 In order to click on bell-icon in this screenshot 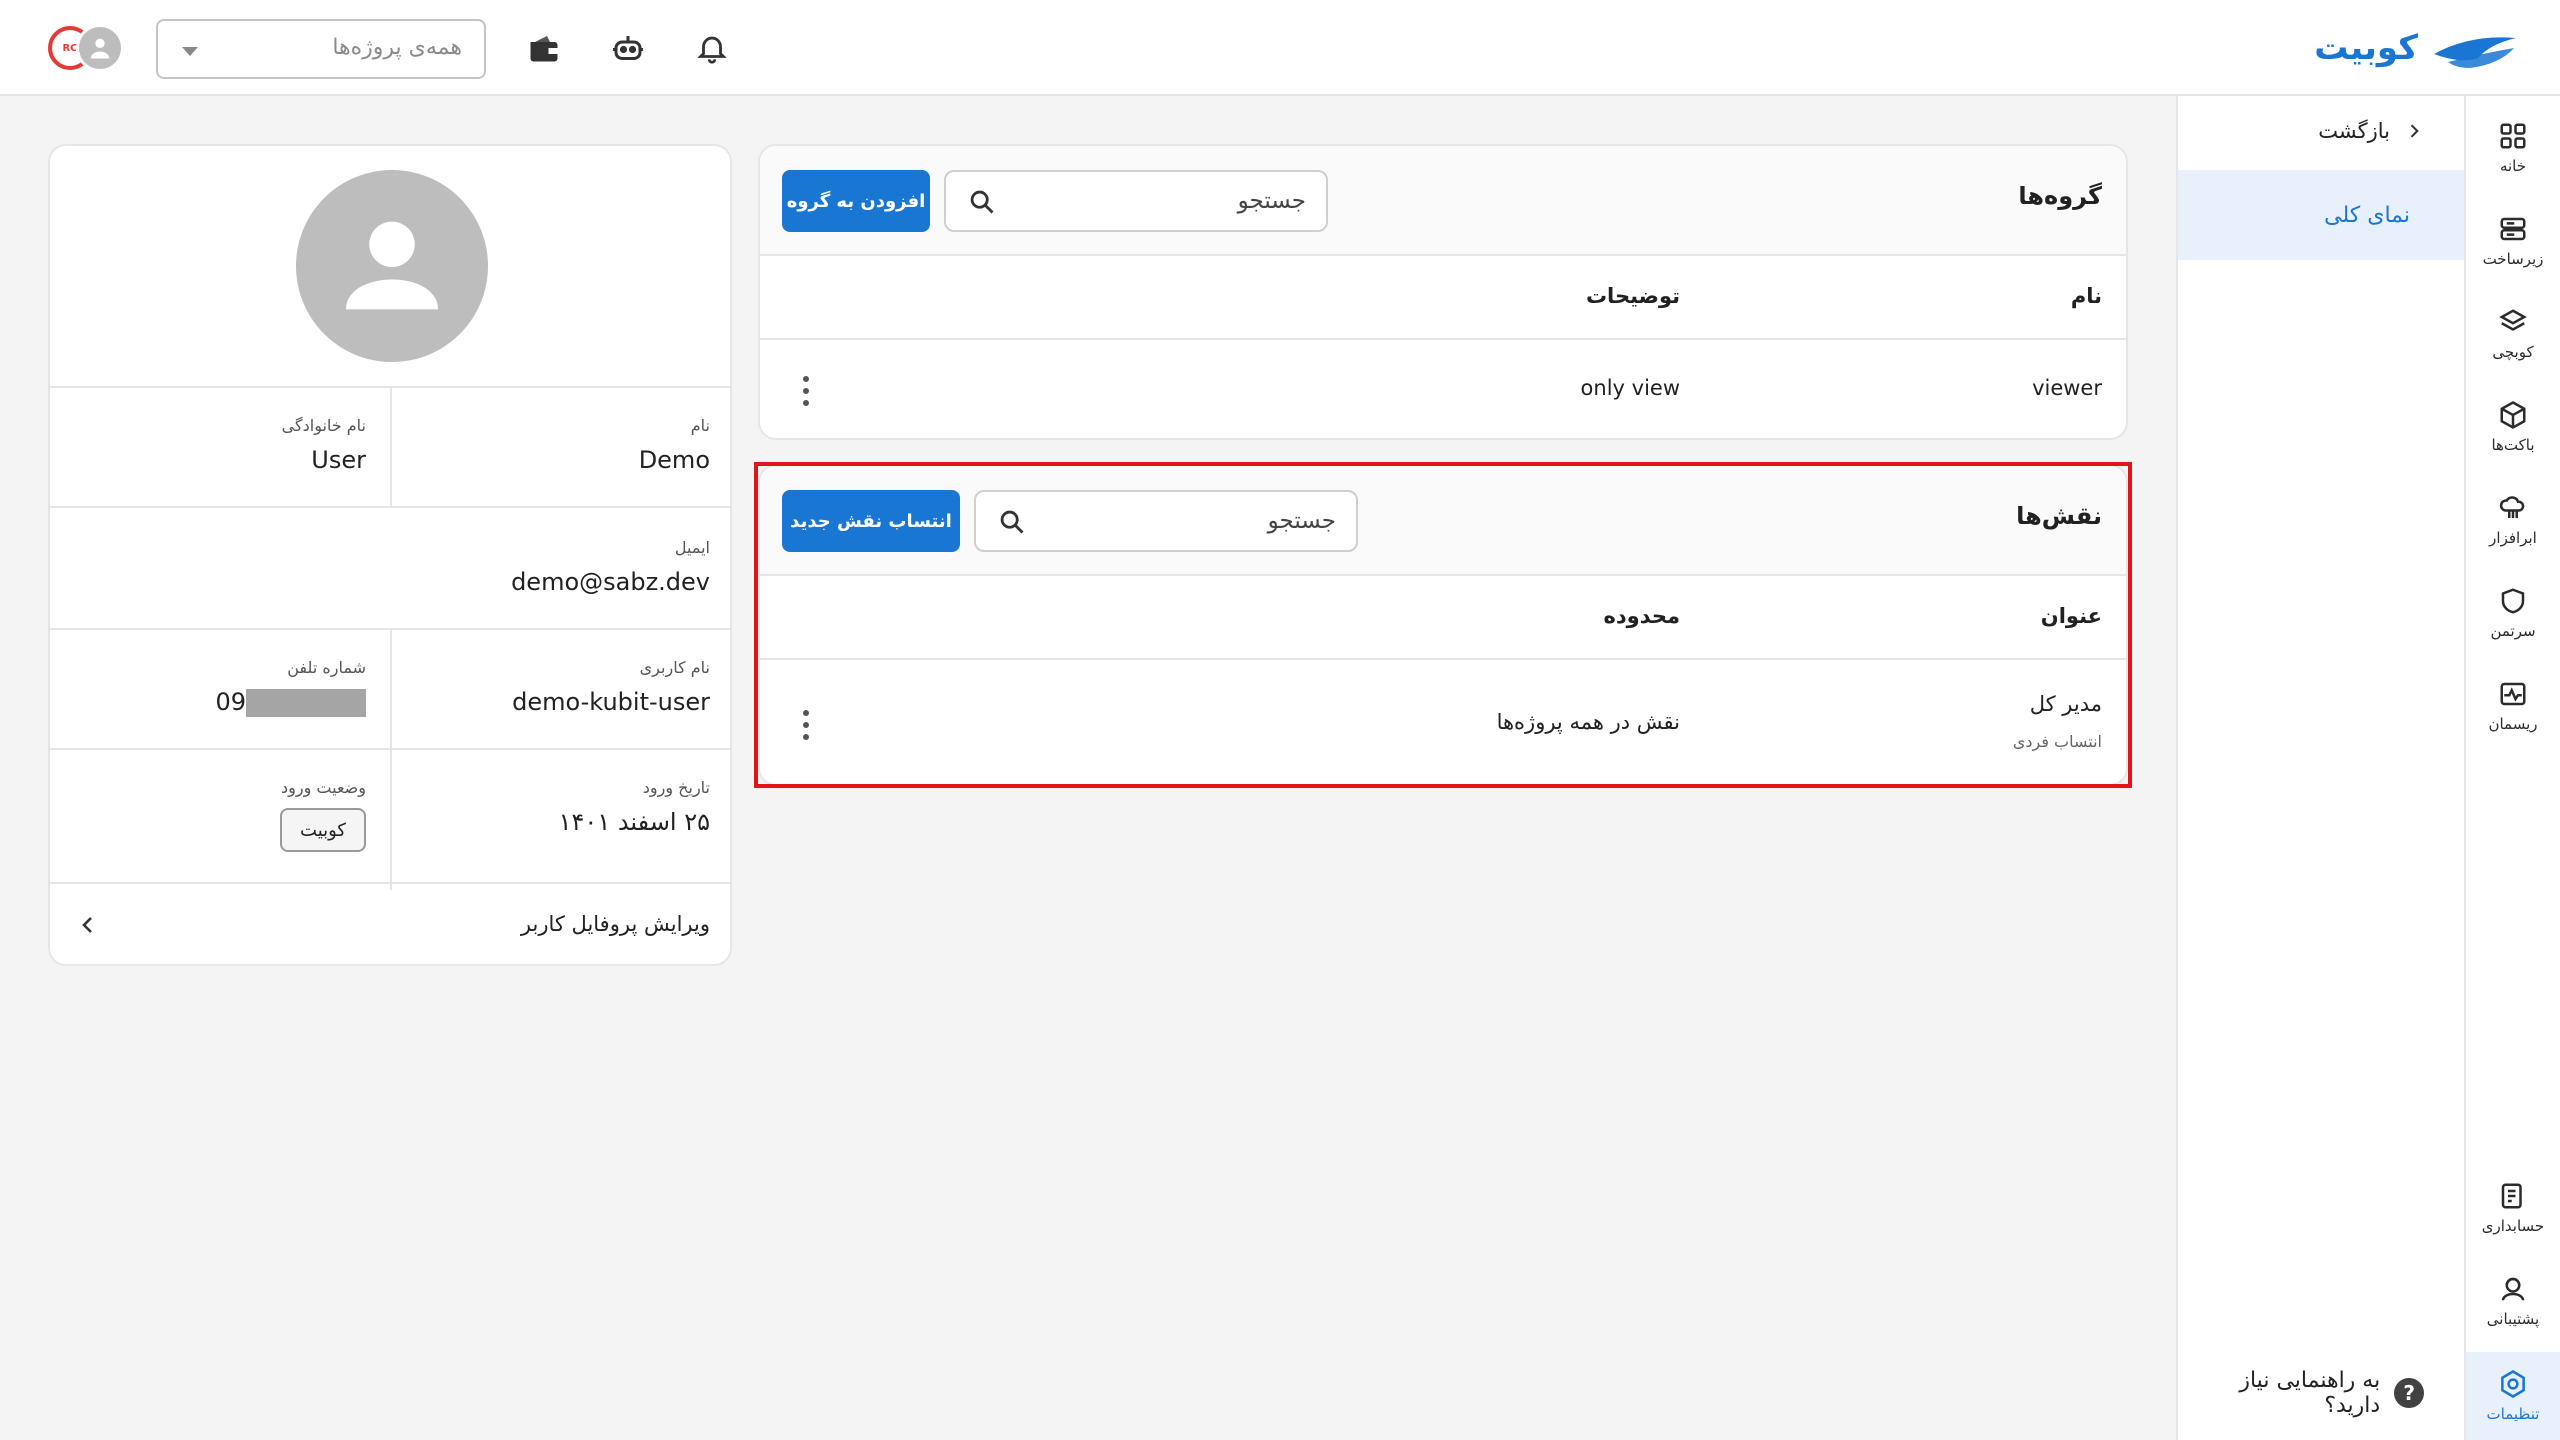, I will do `click(712, 48)`.